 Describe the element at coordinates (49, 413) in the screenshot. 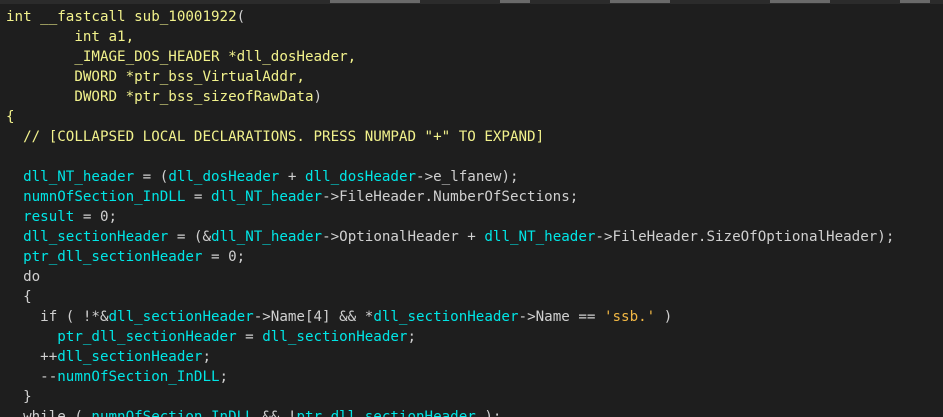

I see `code-token: while (` at that location.